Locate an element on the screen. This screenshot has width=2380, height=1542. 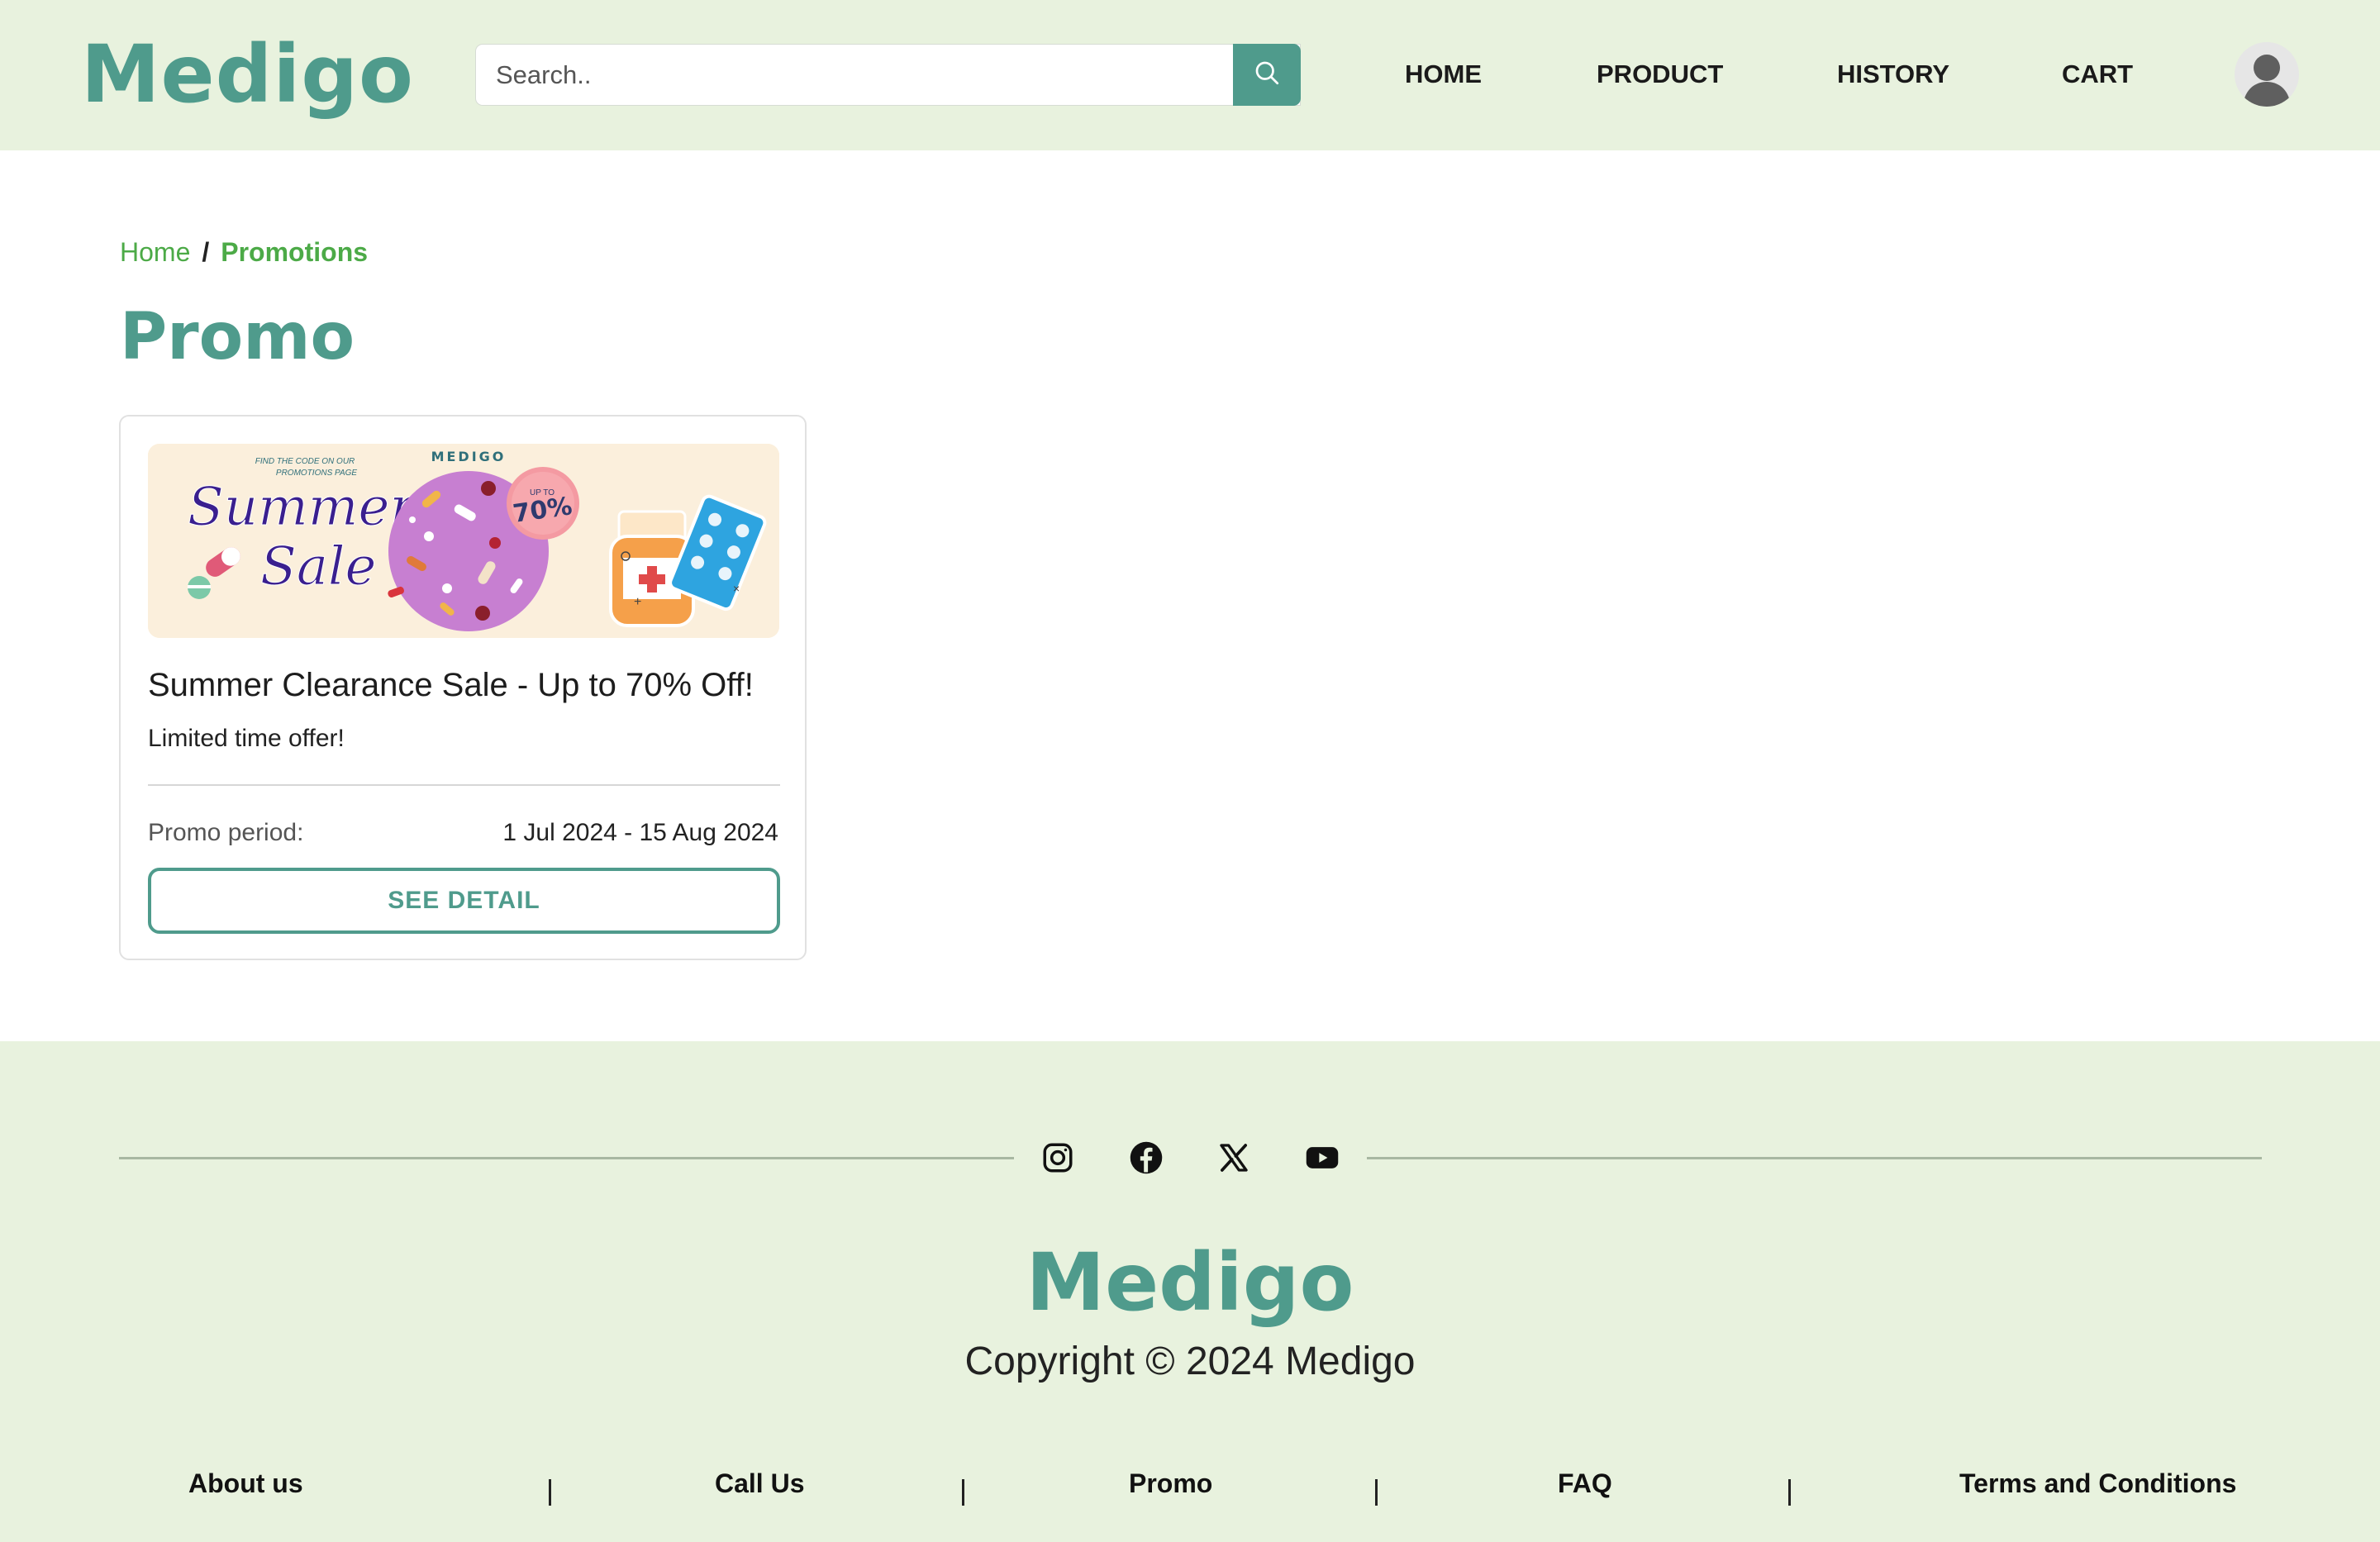
nav-cart: CART is located at coordinates (2097, 74).